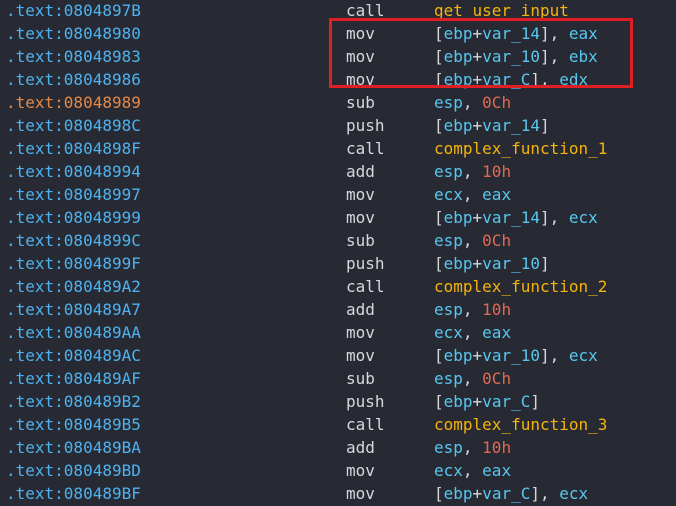 This screenshot has width=676, height=506. What do you see at coordinates (338, 33) in the screenshot?
I see `instruction-row: .text:08048980 mov [ebp+var_14], eax` at bounding box center [338, 33].